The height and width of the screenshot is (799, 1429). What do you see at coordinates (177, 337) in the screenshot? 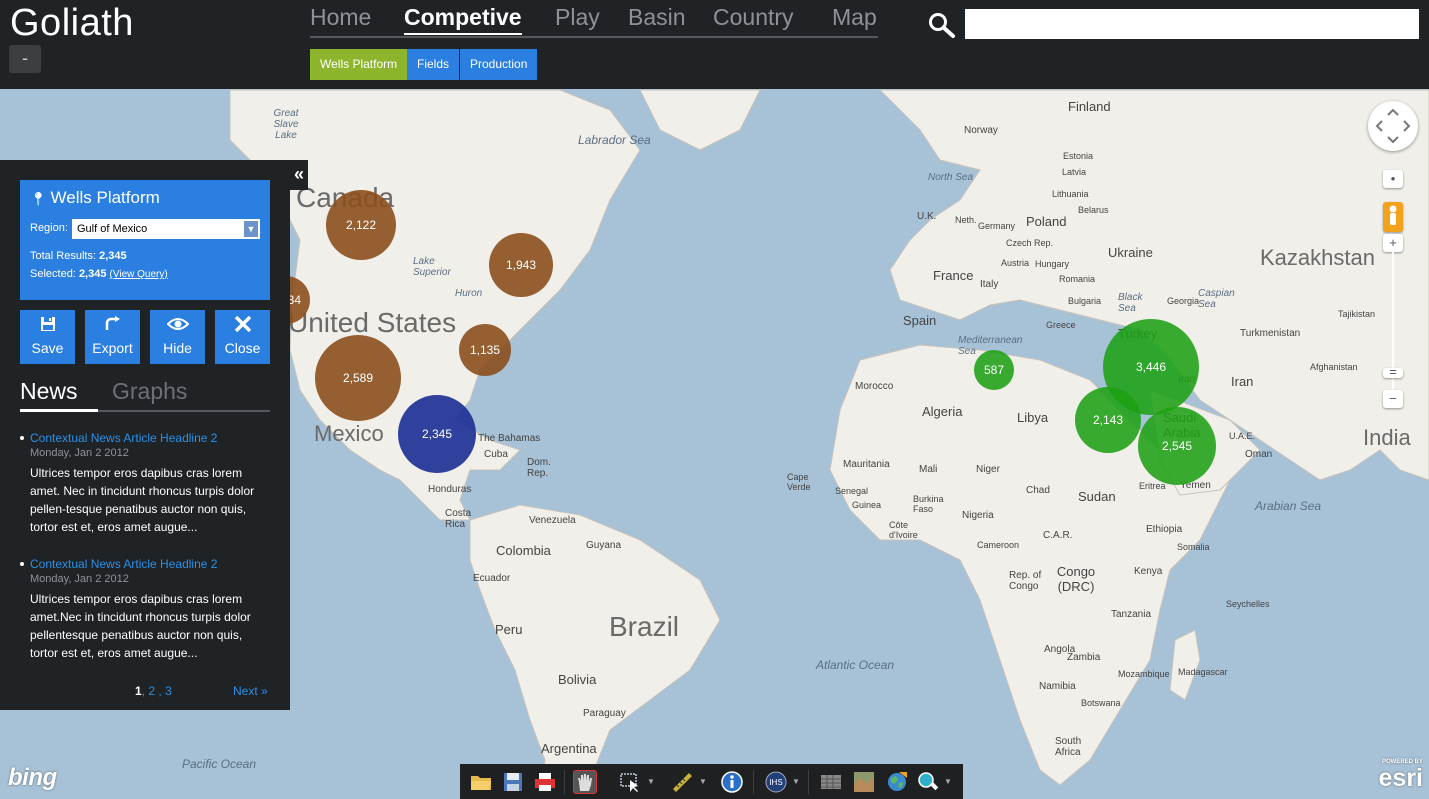
I see `hide-button: Hide` at bounding box center [177, 337].